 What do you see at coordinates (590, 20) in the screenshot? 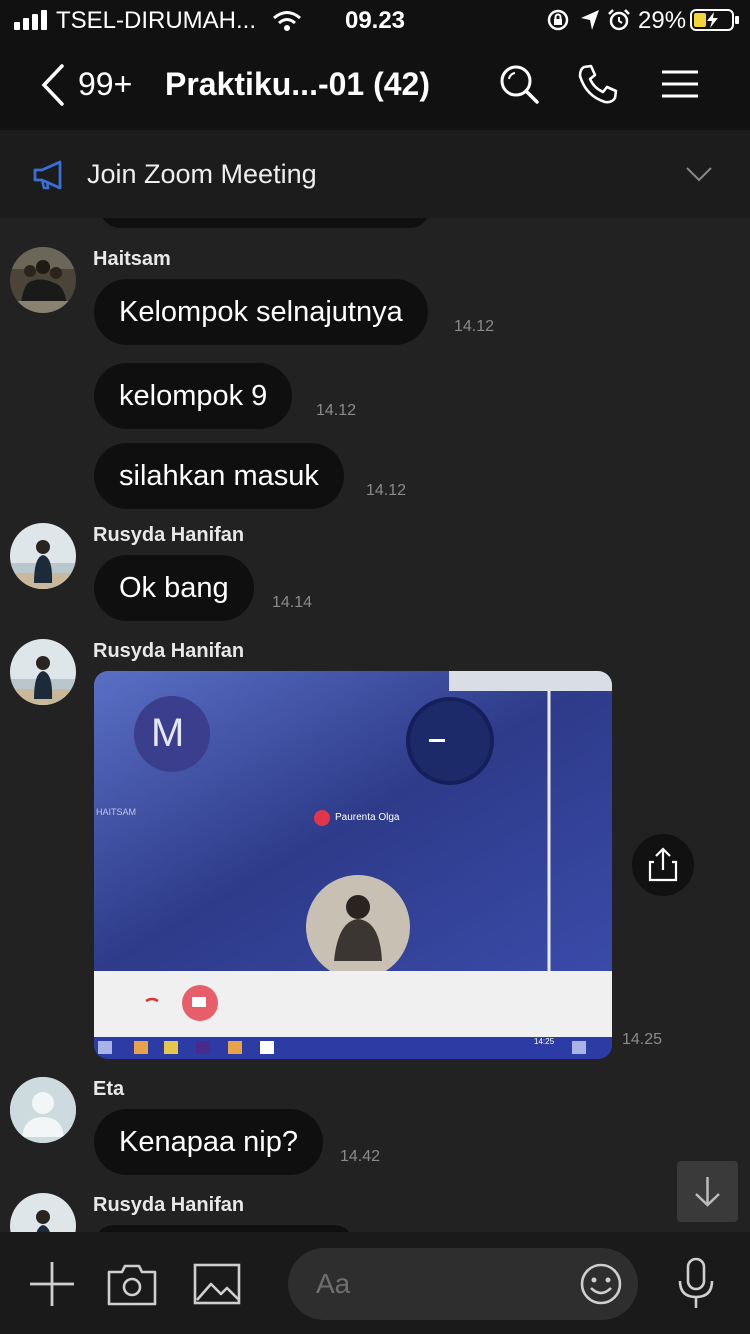
I see `location-icon` at bounding box center [590, 20].